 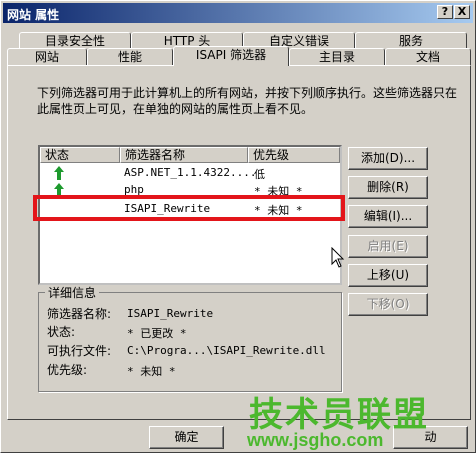 I want to click on ok-button: 确定, so click(x=186, y=437).